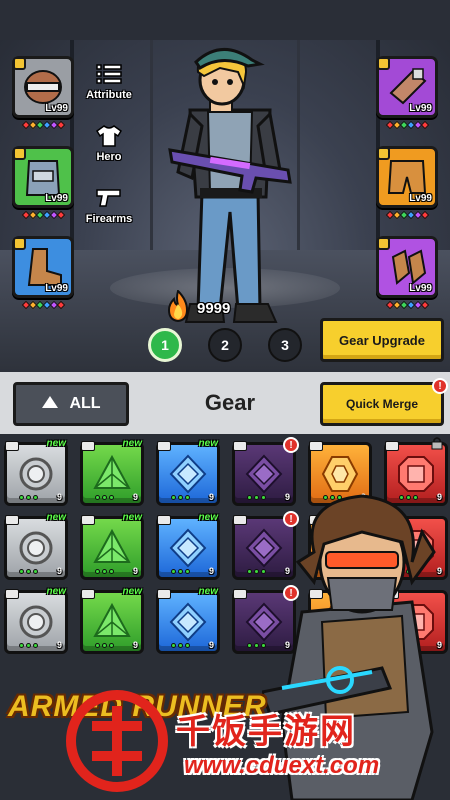 The image size is (450, 800). I want to click on filter-all-button: ALL, so click(71, 404).